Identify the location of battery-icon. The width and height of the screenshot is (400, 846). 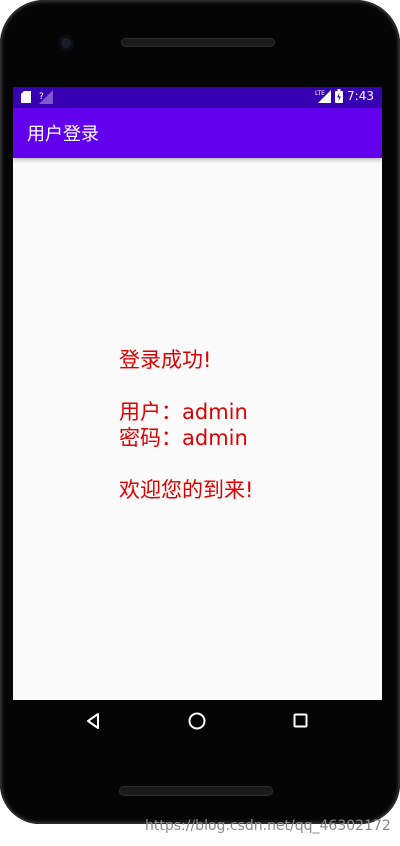
(339, 96).